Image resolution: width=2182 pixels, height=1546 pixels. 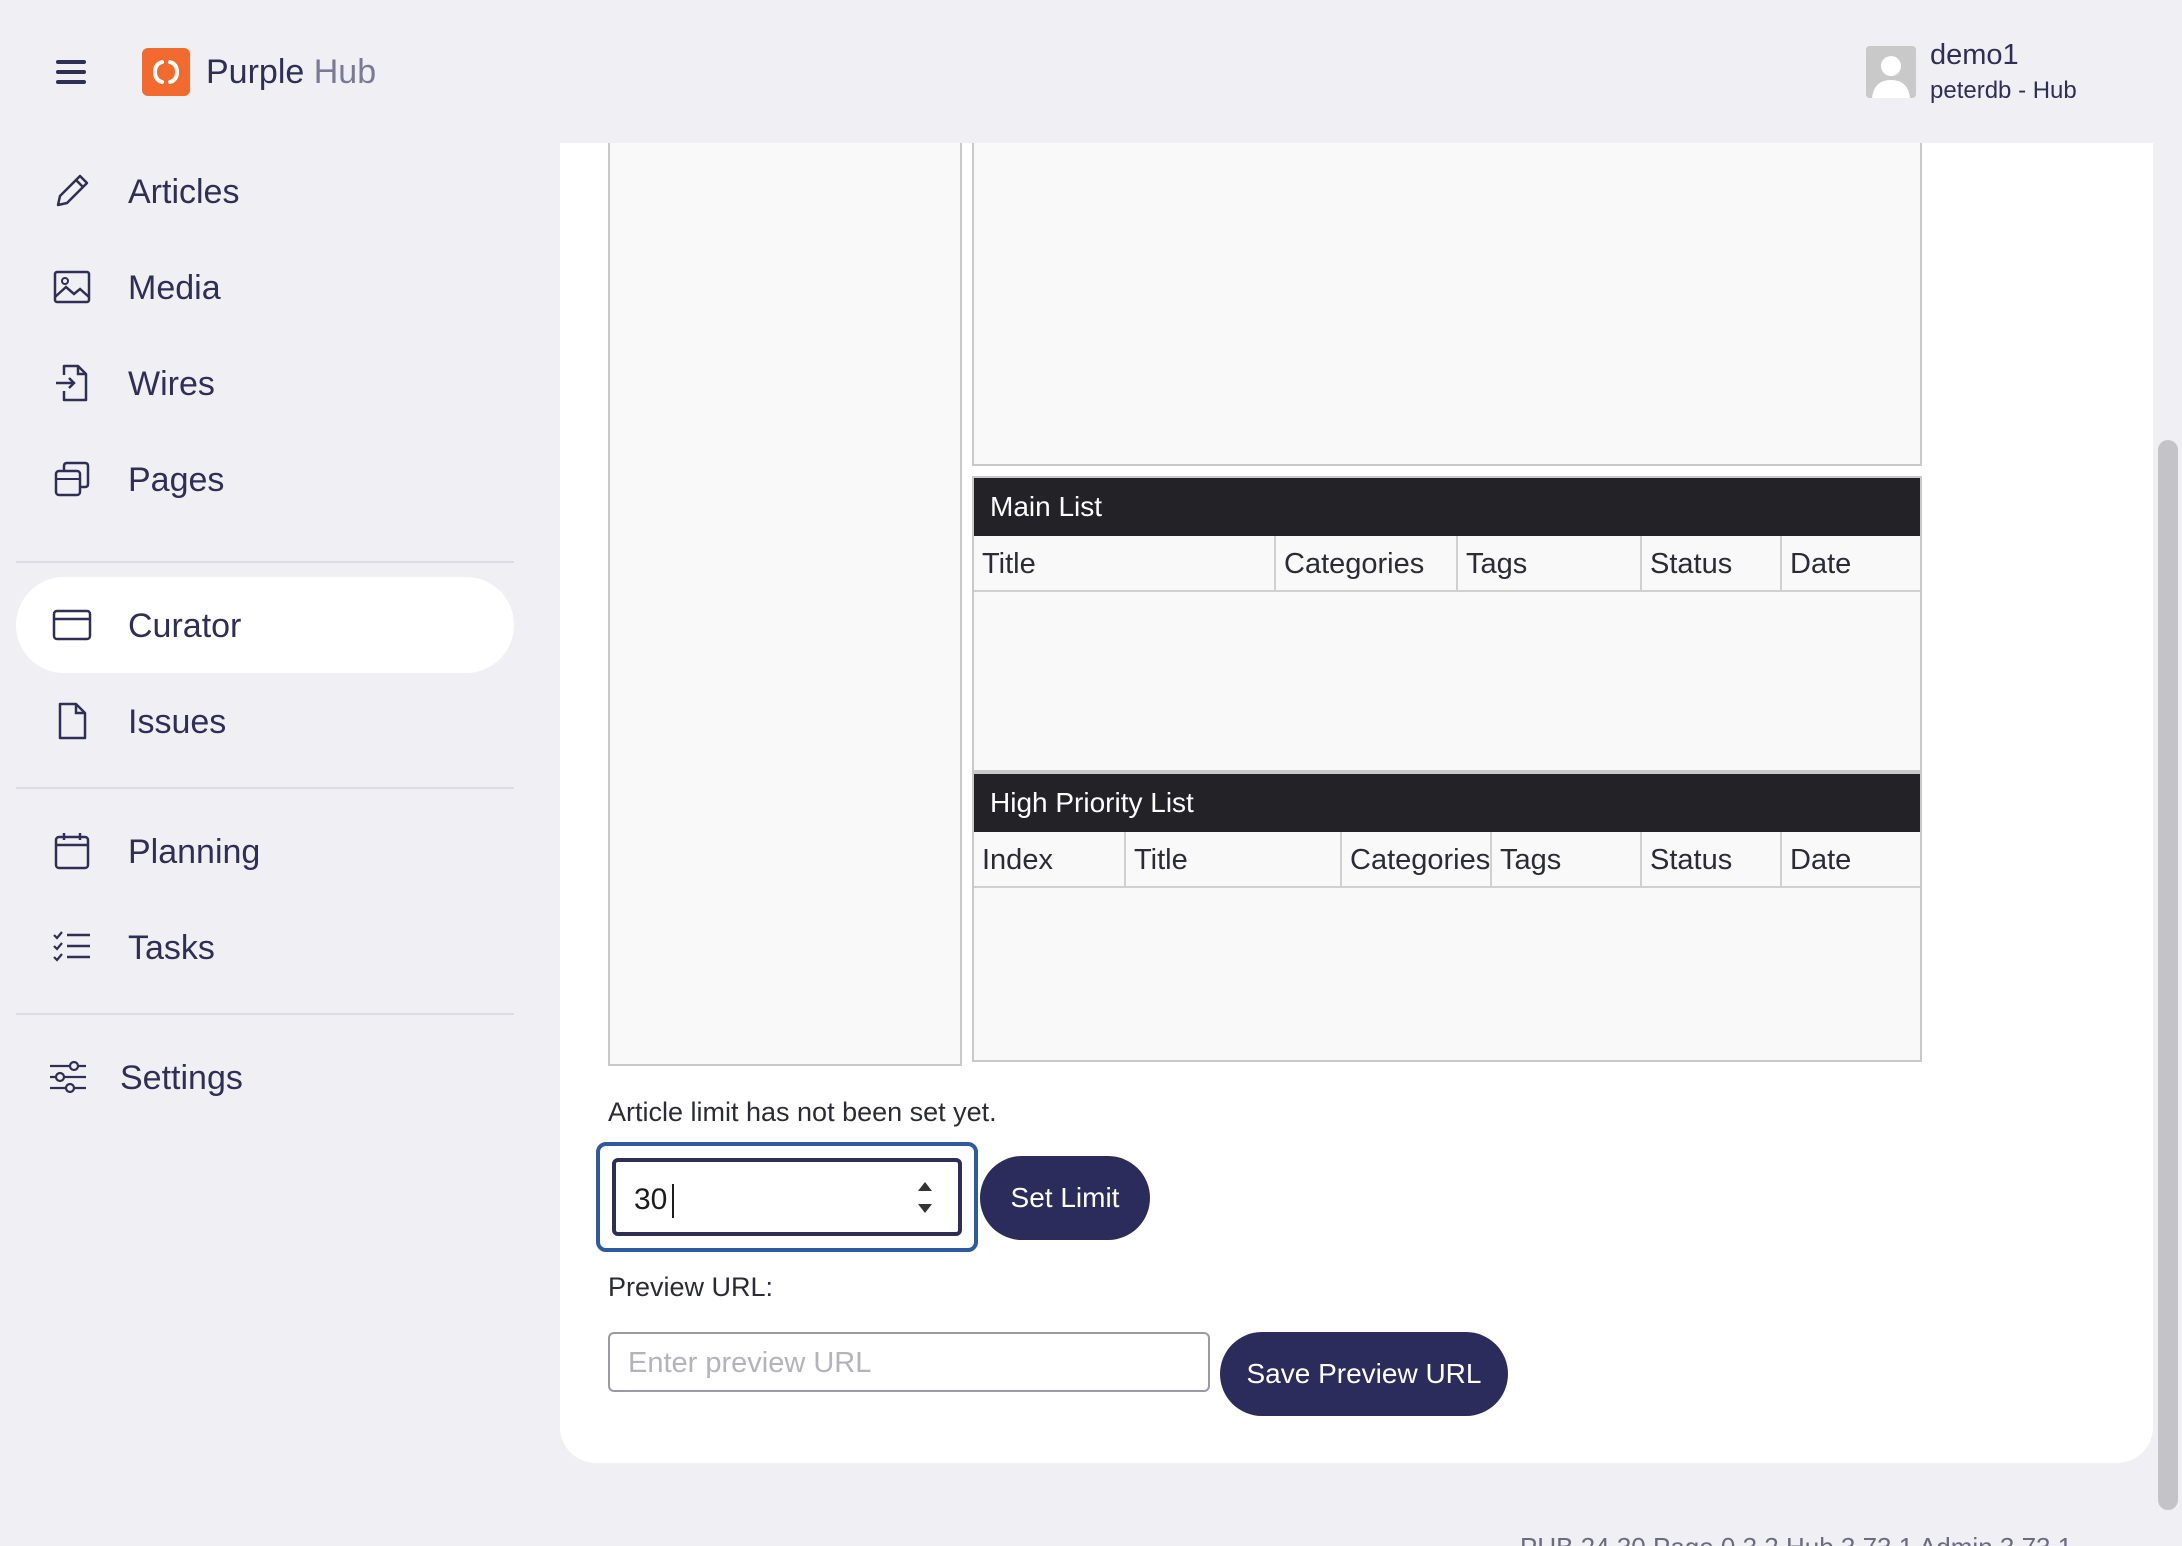 What do you see at coordinates (265, 191) in the screenshot?
I see `sidebar-item-articles: Articles` at bounding box center [265, 191].